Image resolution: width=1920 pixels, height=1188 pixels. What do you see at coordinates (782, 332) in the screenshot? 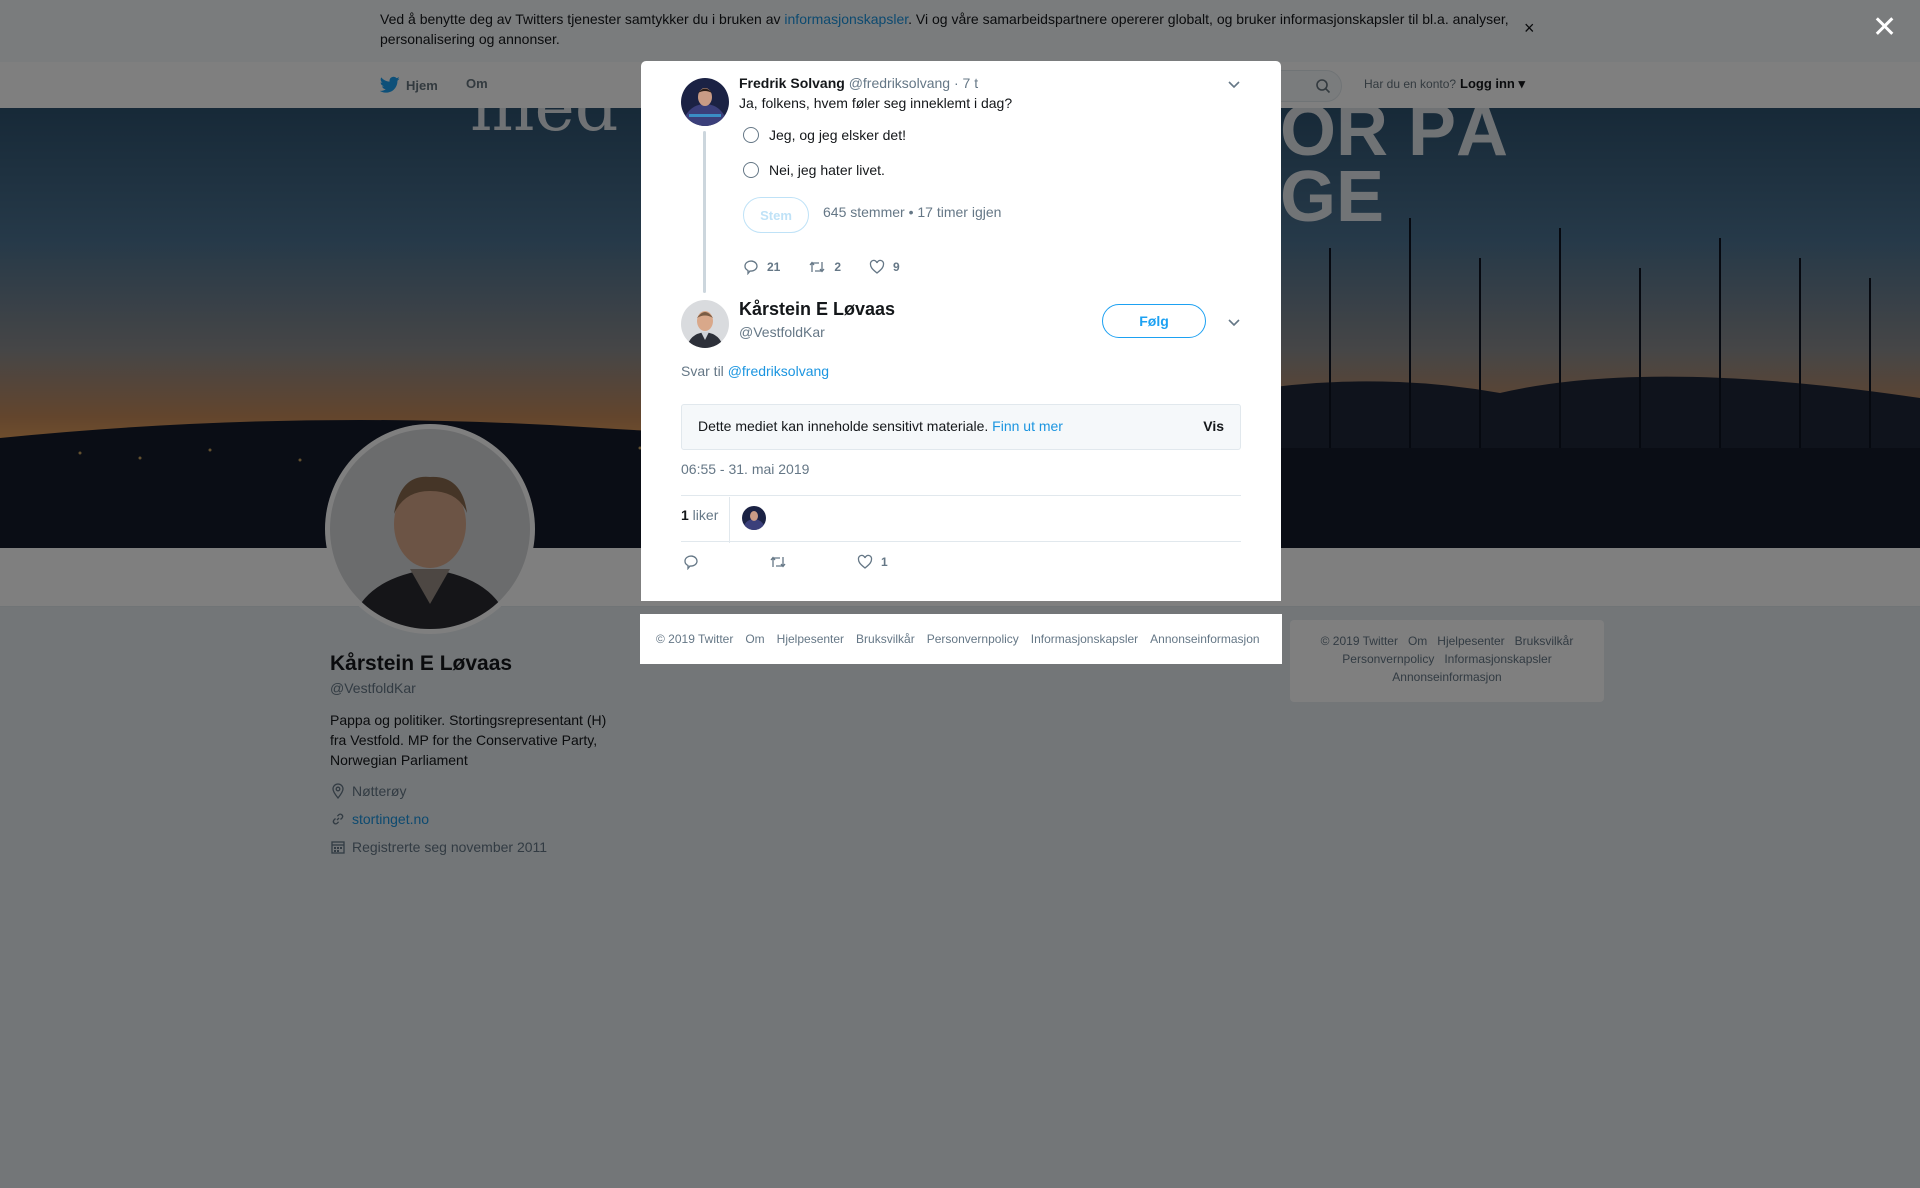
I see `main-tweet-handle: @VestfoldKar` at bounding box center [782, 332].